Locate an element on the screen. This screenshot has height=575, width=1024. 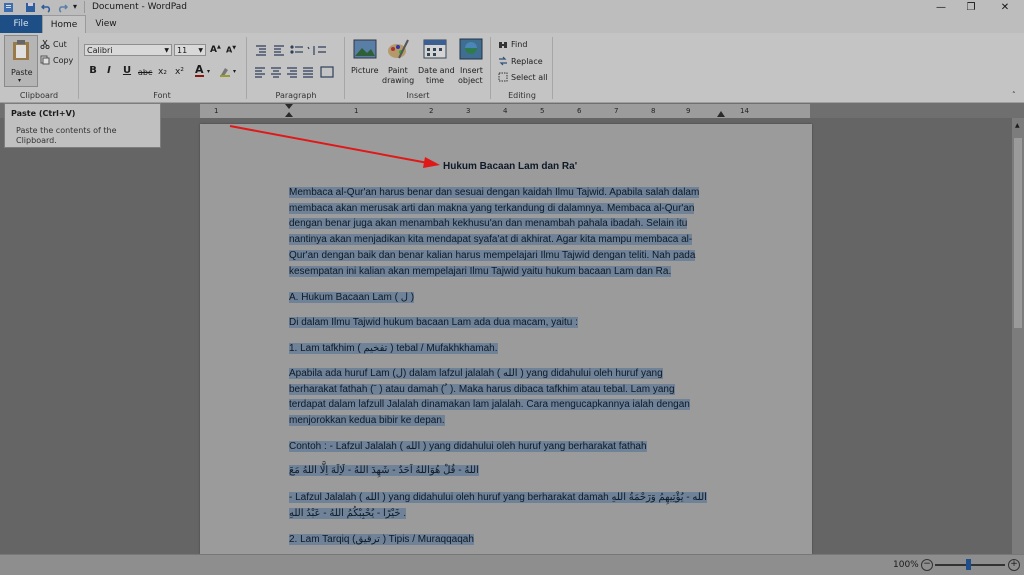
clipboard-group-label: Clipboard is located at coordinates (39, 95).